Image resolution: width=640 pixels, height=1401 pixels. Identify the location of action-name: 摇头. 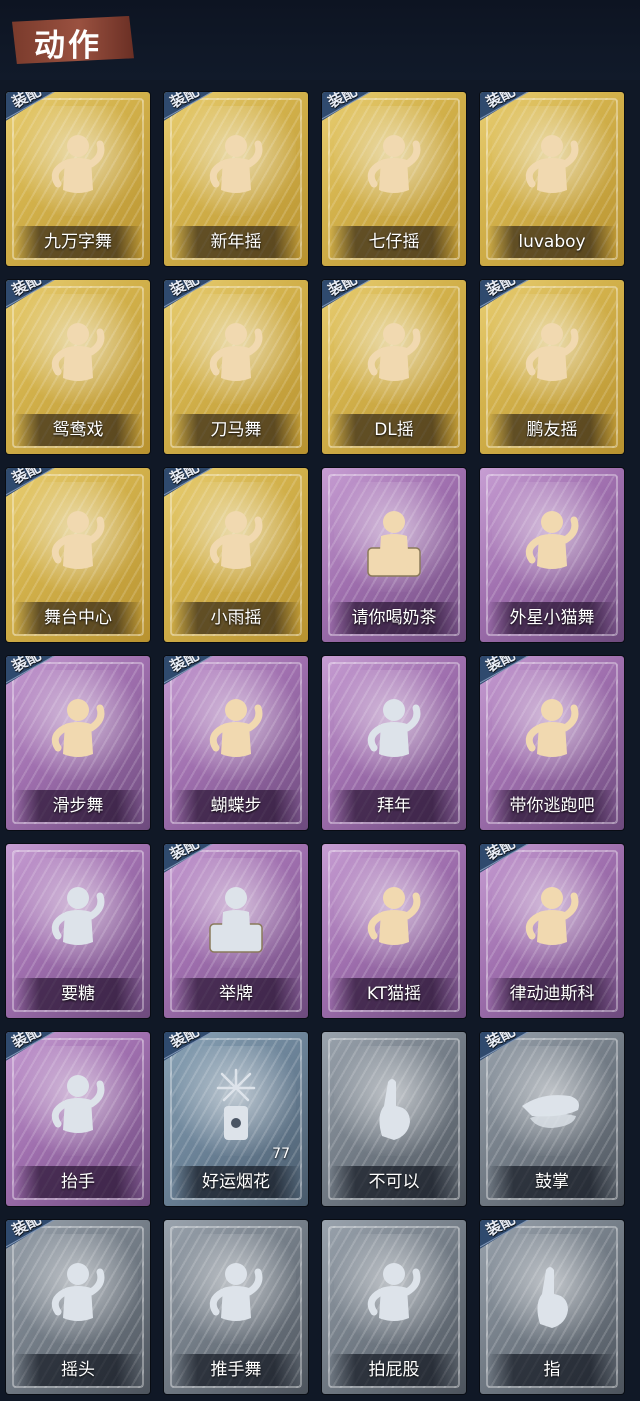
(78, 1370).